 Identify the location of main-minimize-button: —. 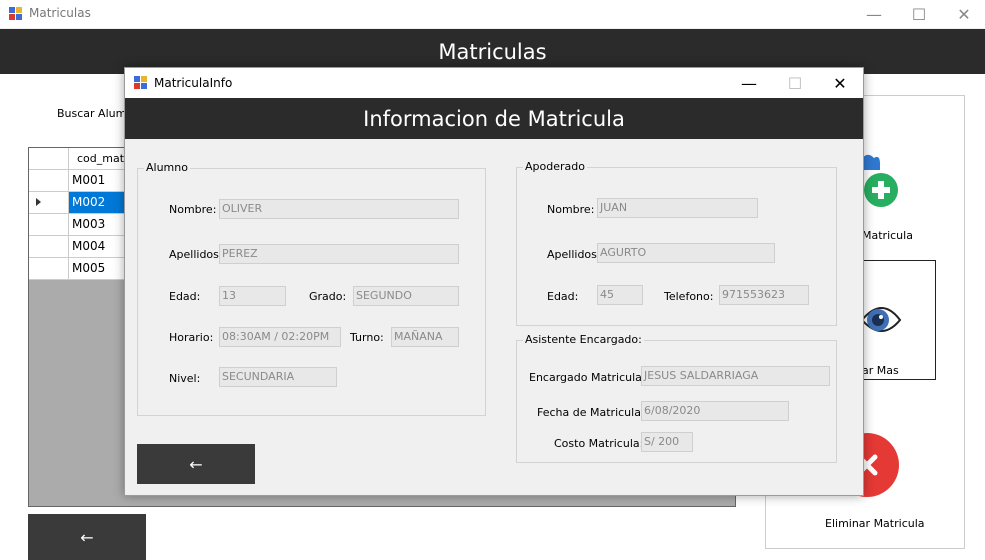
(874, 14).